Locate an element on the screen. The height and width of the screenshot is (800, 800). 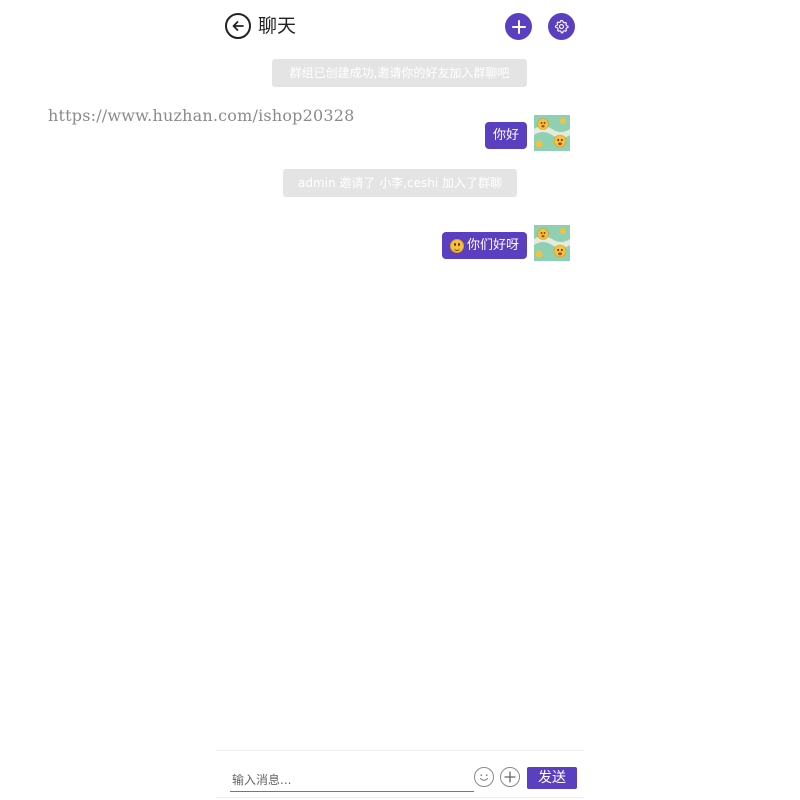
arrow-left-icon is located at coordinates (238, 26).